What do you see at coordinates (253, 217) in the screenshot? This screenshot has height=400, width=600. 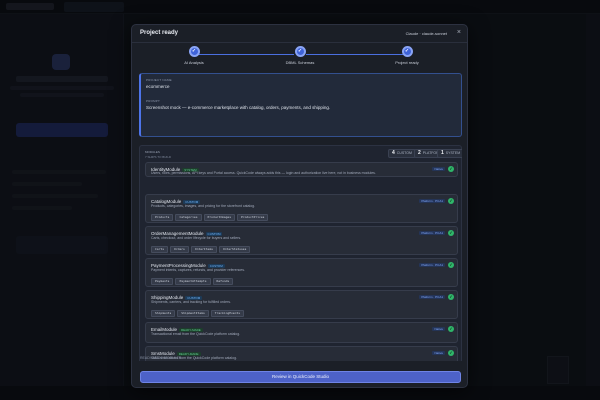 I see `entity-chip: ProductPrices` at bounding box center [253, 217].